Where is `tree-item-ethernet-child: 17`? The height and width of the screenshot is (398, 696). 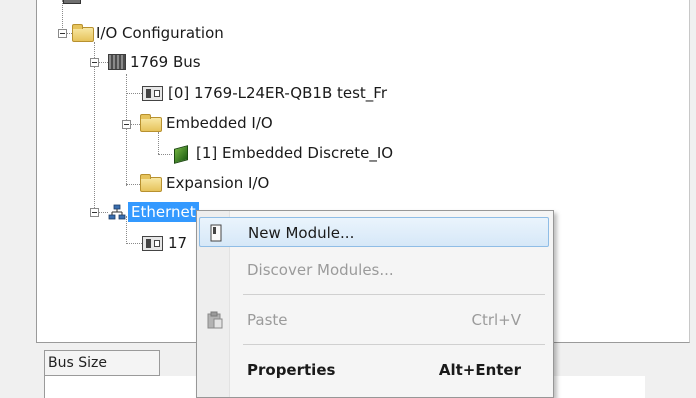
tree-item-ethernet-child: 17 is located at coordinates (177, 243).